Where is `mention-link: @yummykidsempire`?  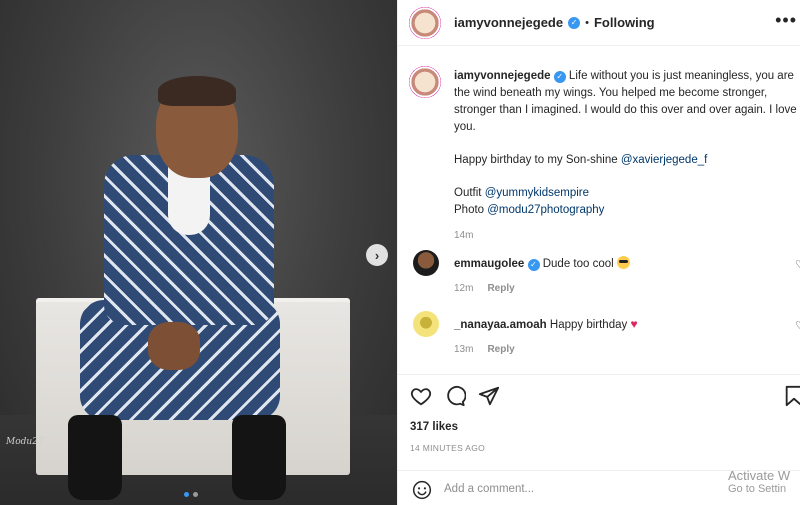
mention-link: @yummykidsempire is located at coordinates (537, 193).